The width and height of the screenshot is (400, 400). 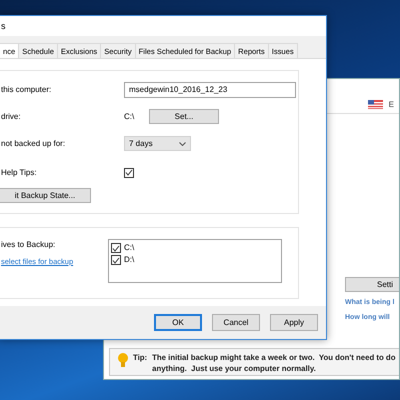 I want to click on lightbulb-icon, so click(x=123, y=360).